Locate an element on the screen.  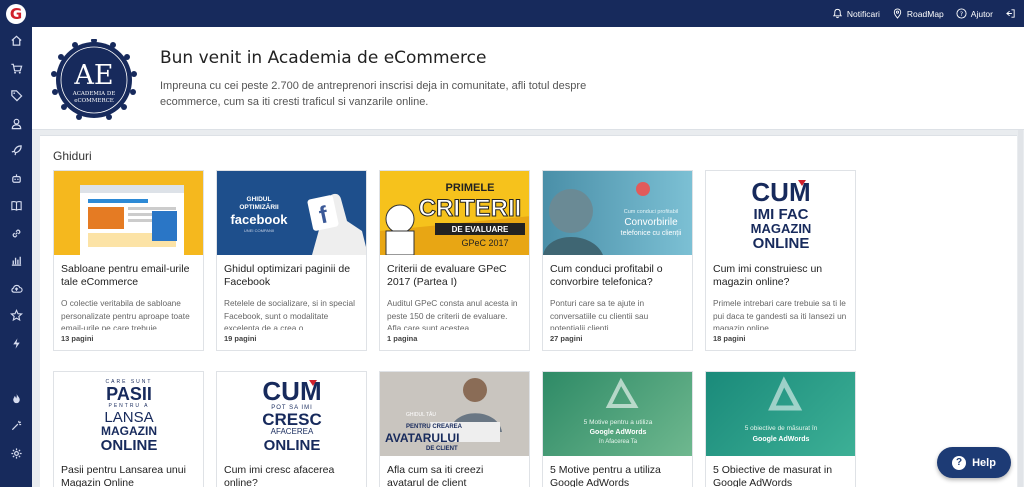
sidebar-item-favorites is located at coordinates (16, 316).